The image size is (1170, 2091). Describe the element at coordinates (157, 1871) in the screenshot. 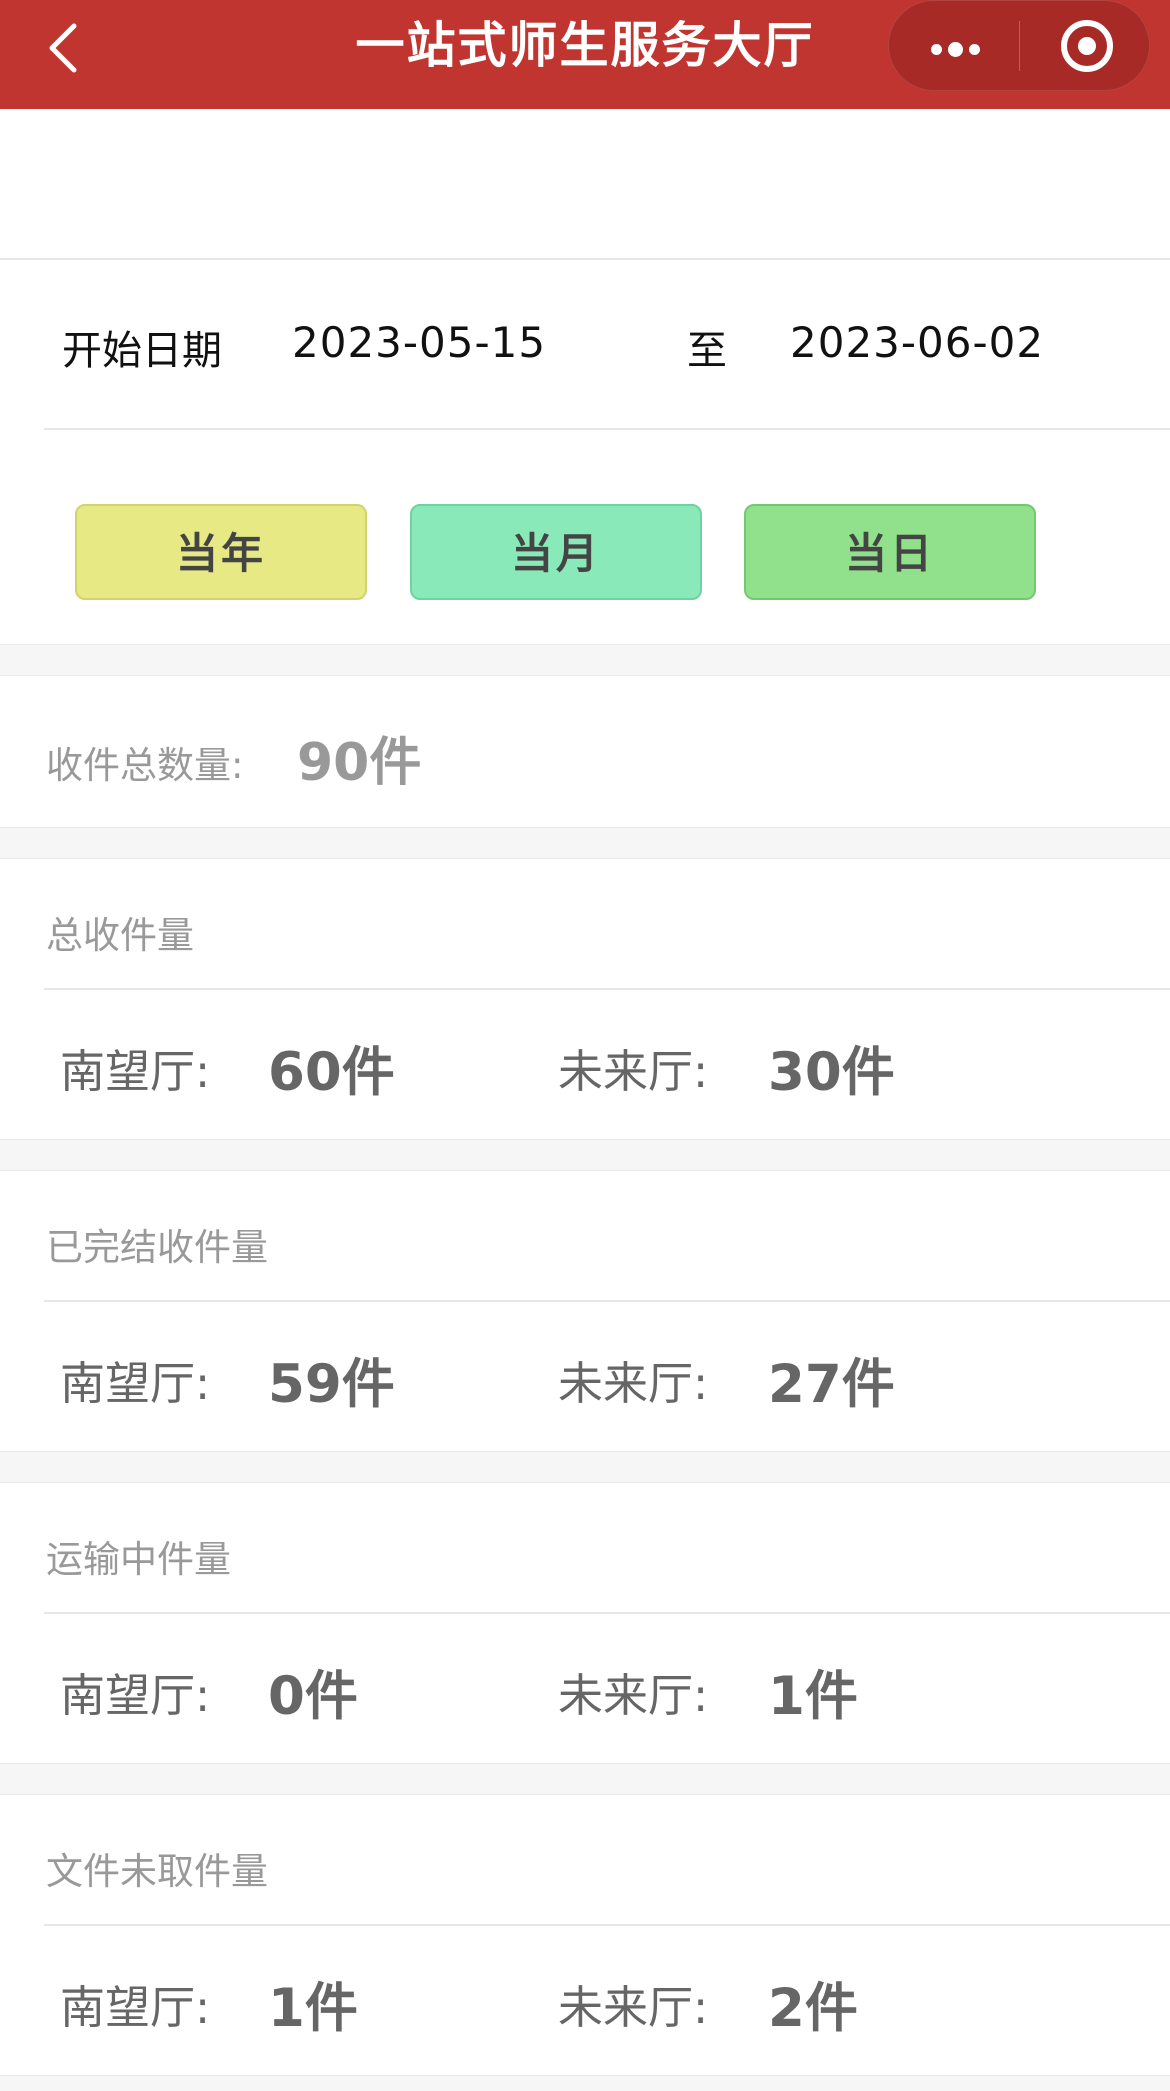

I see `section-title-unpicked: 文件未取件量` at that location.